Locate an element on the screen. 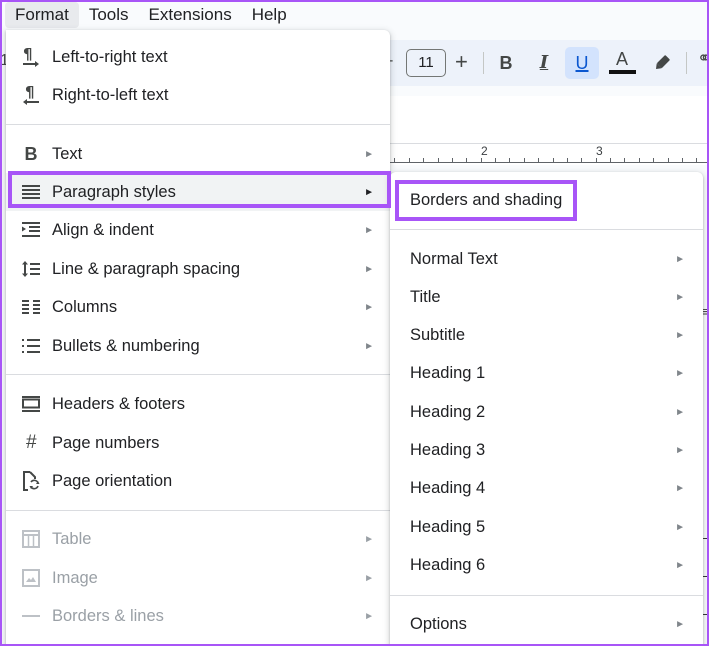  menu-format: Format is located at coordinates (42, 15).